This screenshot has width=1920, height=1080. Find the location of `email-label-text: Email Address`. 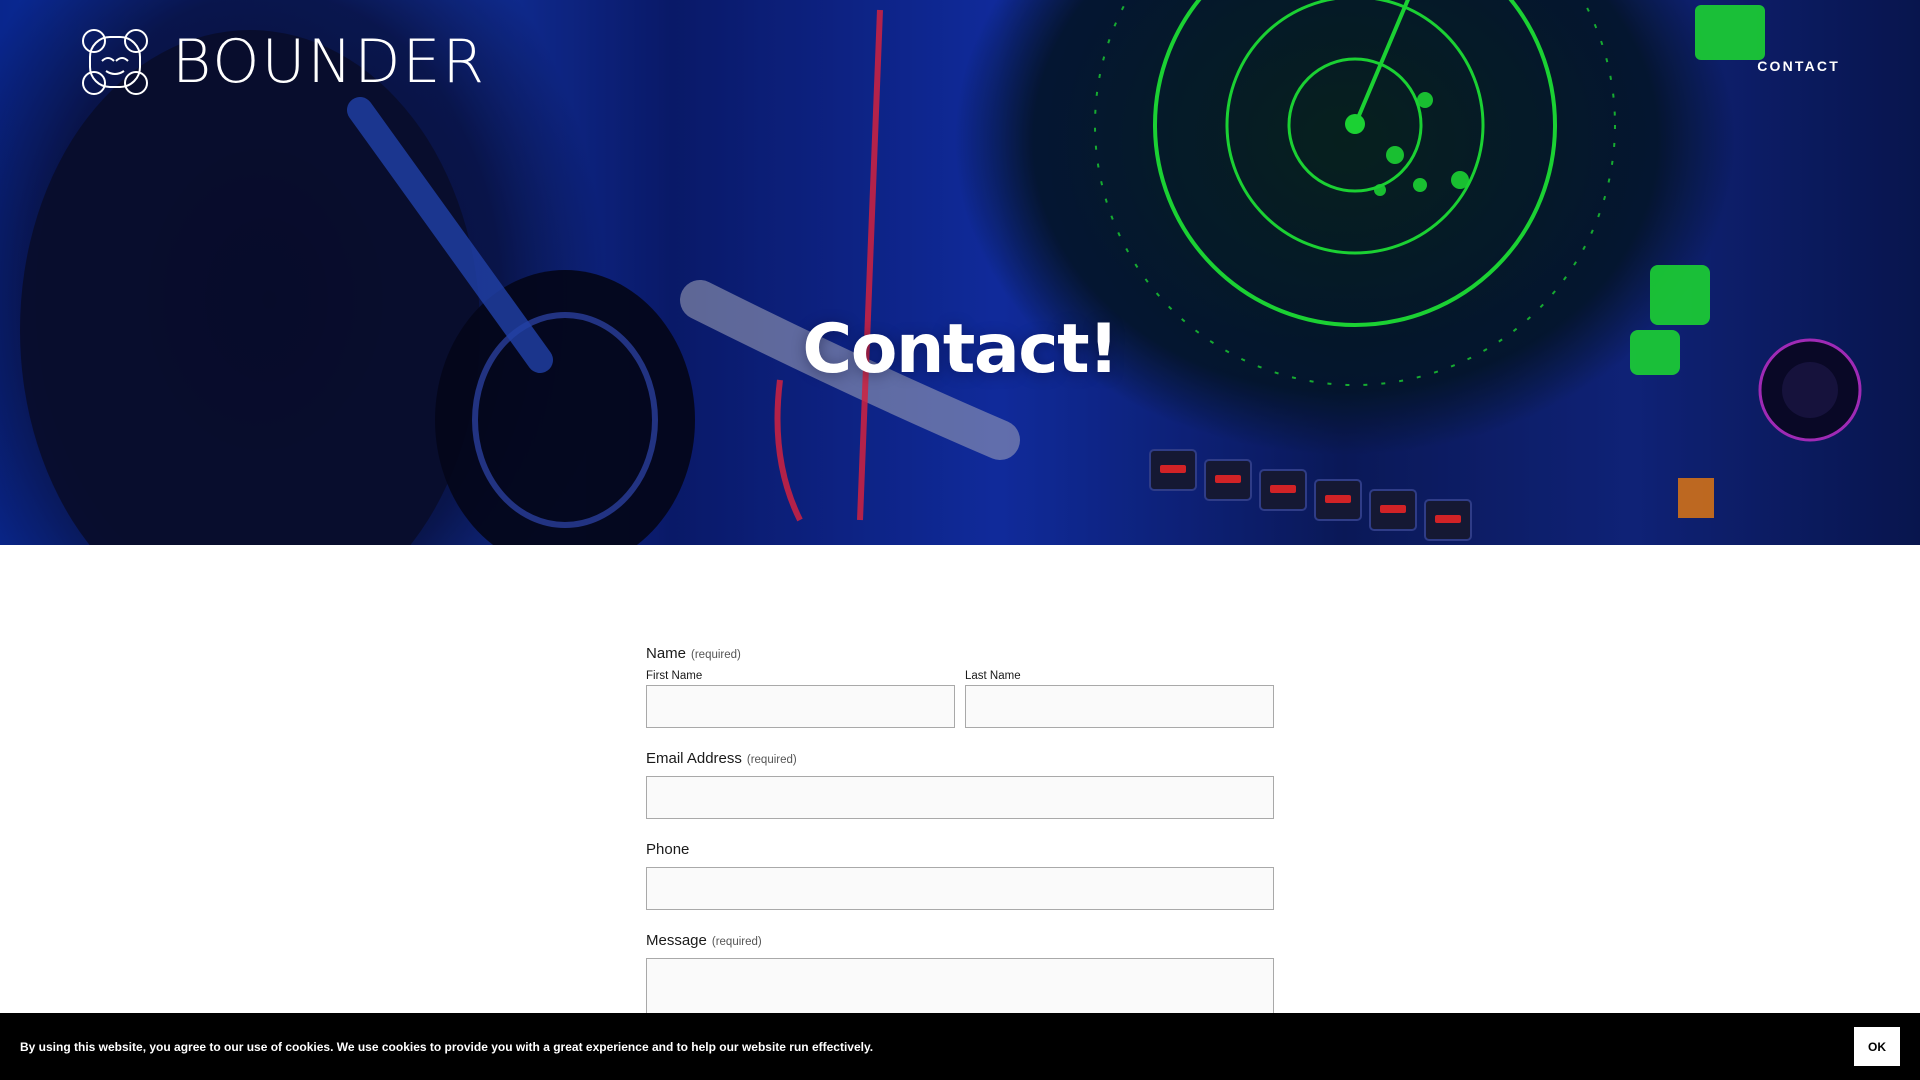

email-label-text: Email Address is located at coordinates (694, 758).